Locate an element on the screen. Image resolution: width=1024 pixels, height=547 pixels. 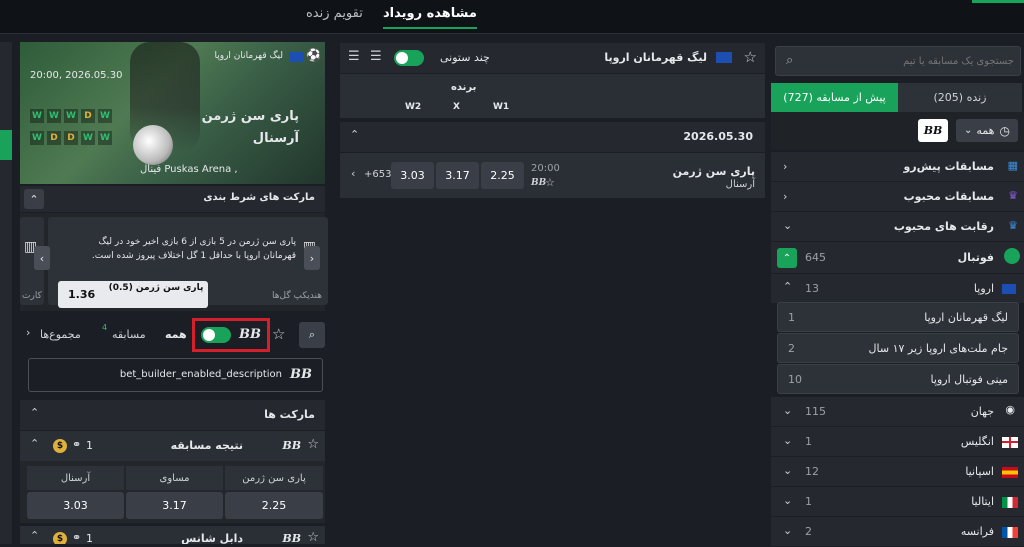
country-item: ⌄ 115 جهان ◉ is located at coordinates (897, 412).